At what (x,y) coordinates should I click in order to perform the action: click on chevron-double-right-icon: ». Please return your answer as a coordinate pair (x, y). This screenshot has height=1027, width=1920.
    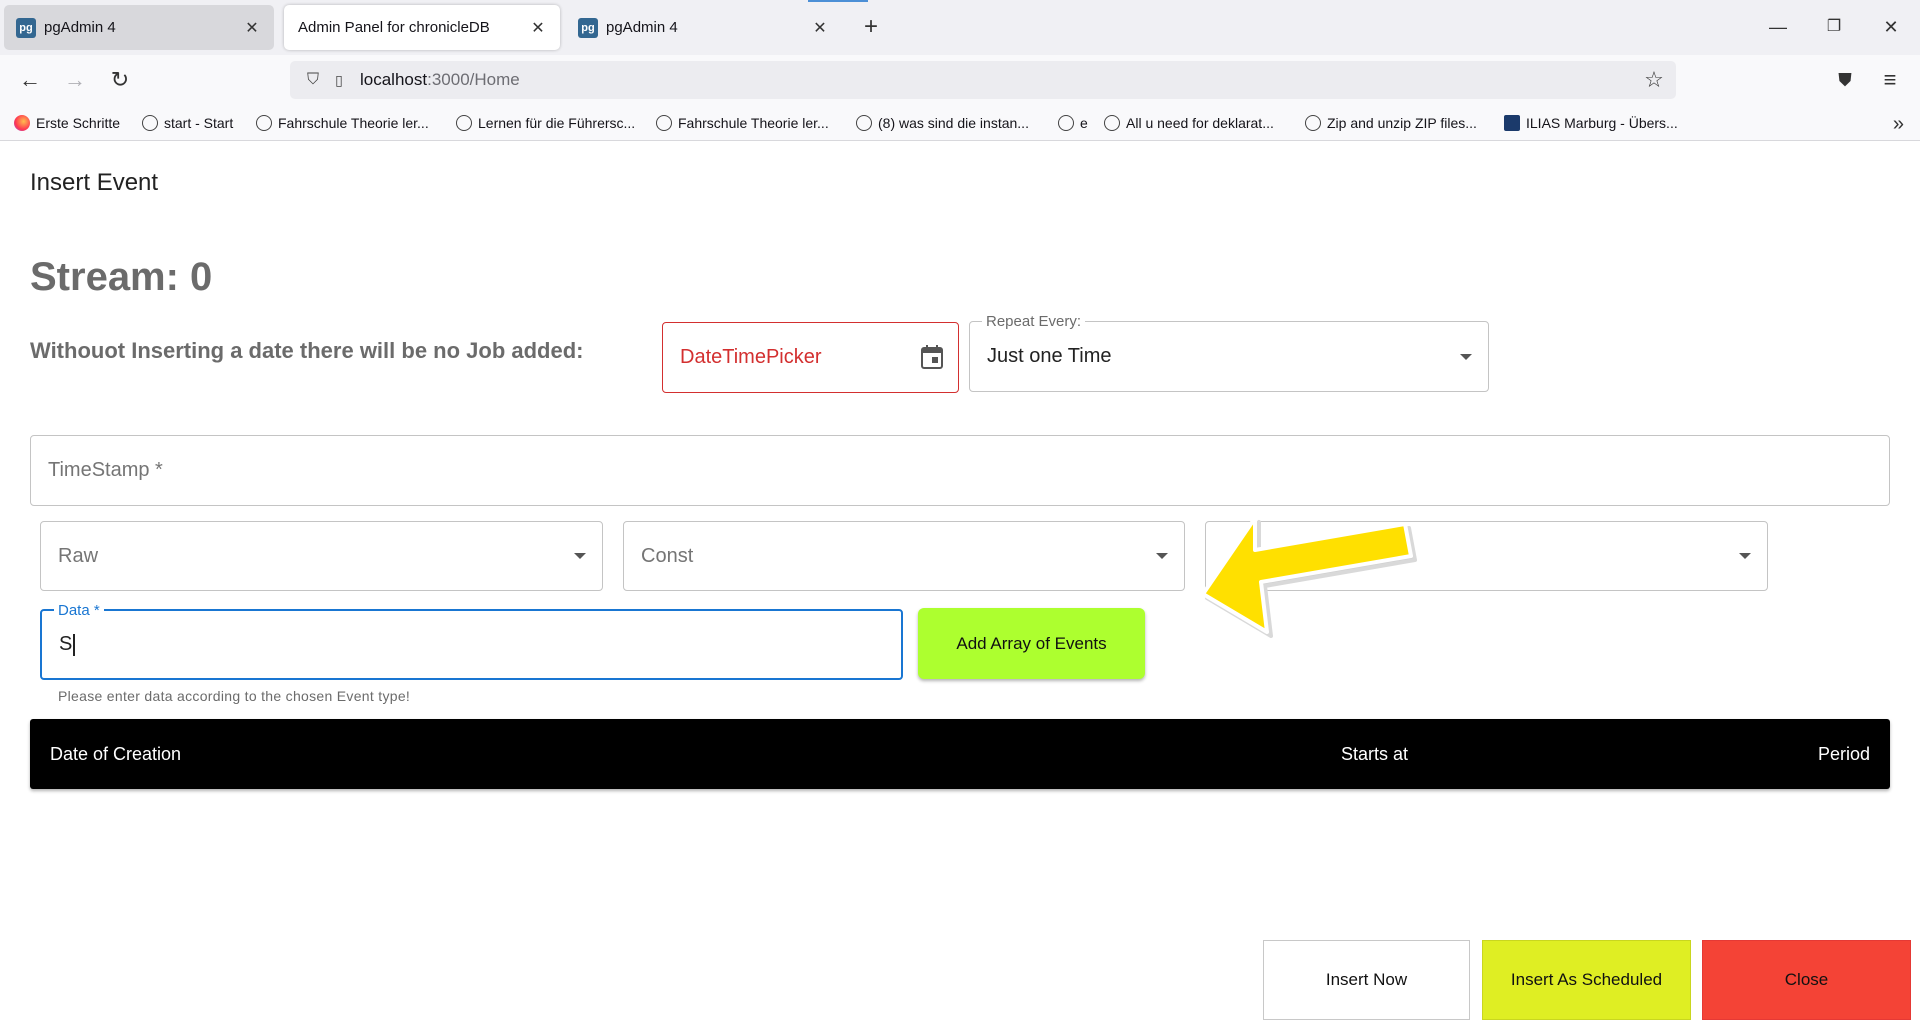
    Looking at the image, I should click on (1898, 124).